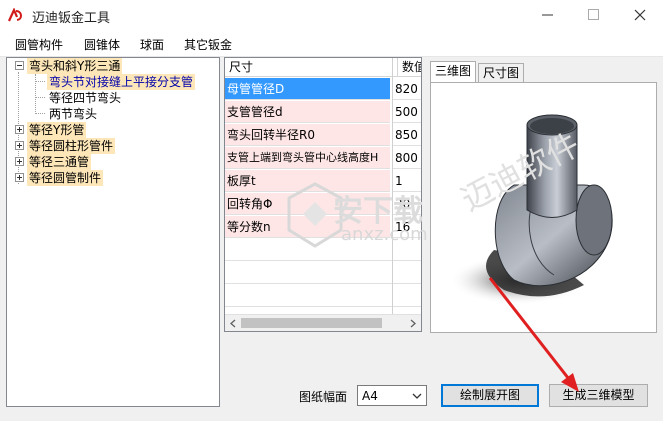 The width and height of the screenshot is (663, 421). I want to click on grid-label-cell: 支管上端到弯头管中心线高度H, so click(307, 158).